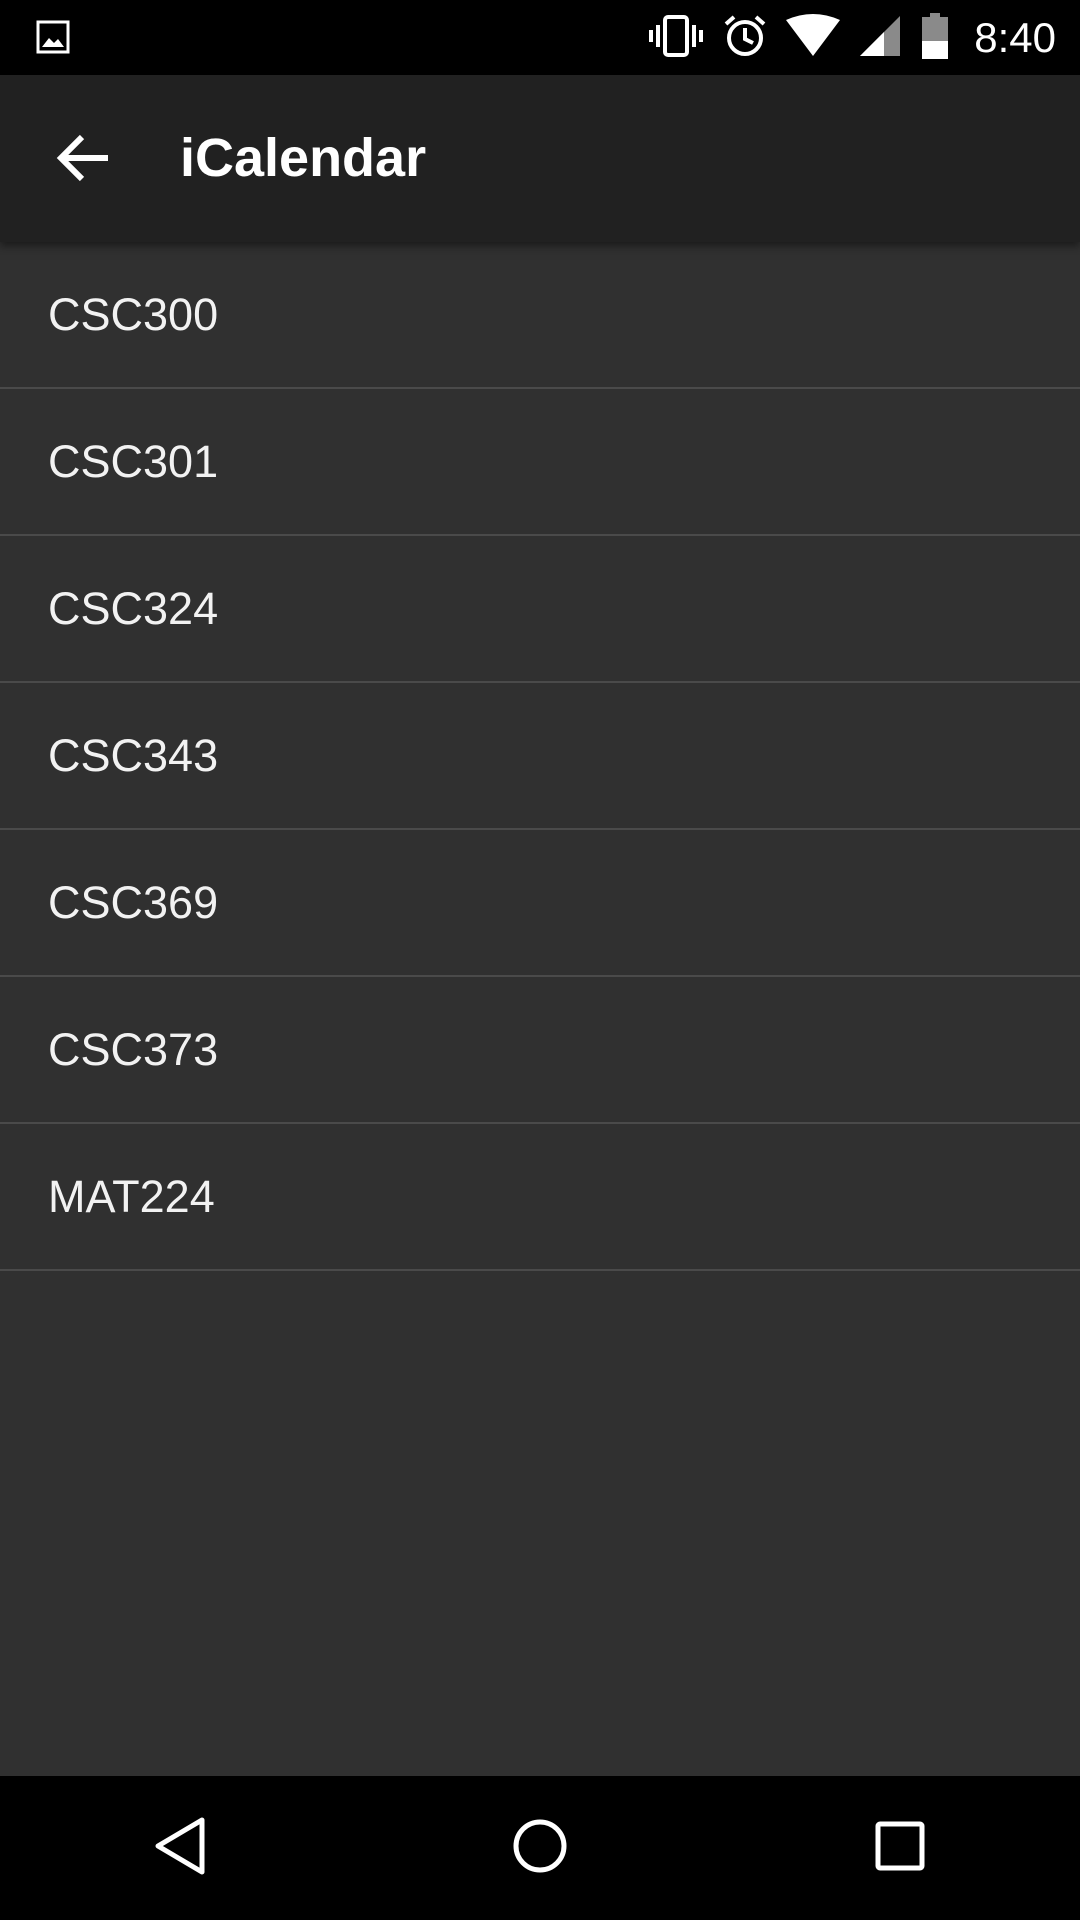 This screenshot has height=1920, width=1080. I want to click on list-item: CSC300, so click(540, 315).